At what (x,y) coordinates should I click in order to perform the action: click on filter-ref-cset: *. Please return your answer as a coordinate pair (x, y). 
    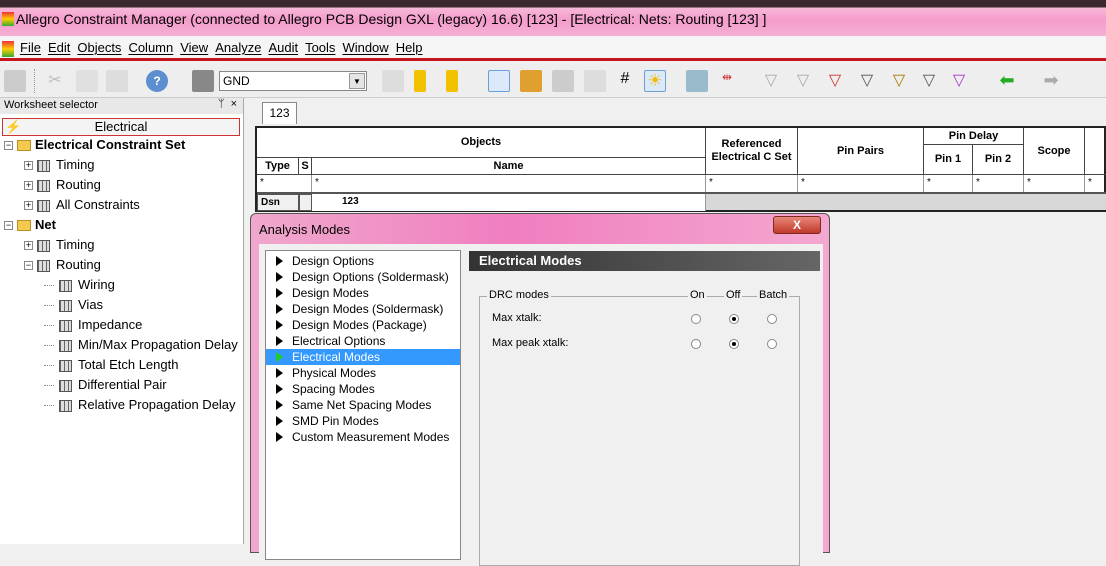
    Looking at the image, I should click on (752, 183).